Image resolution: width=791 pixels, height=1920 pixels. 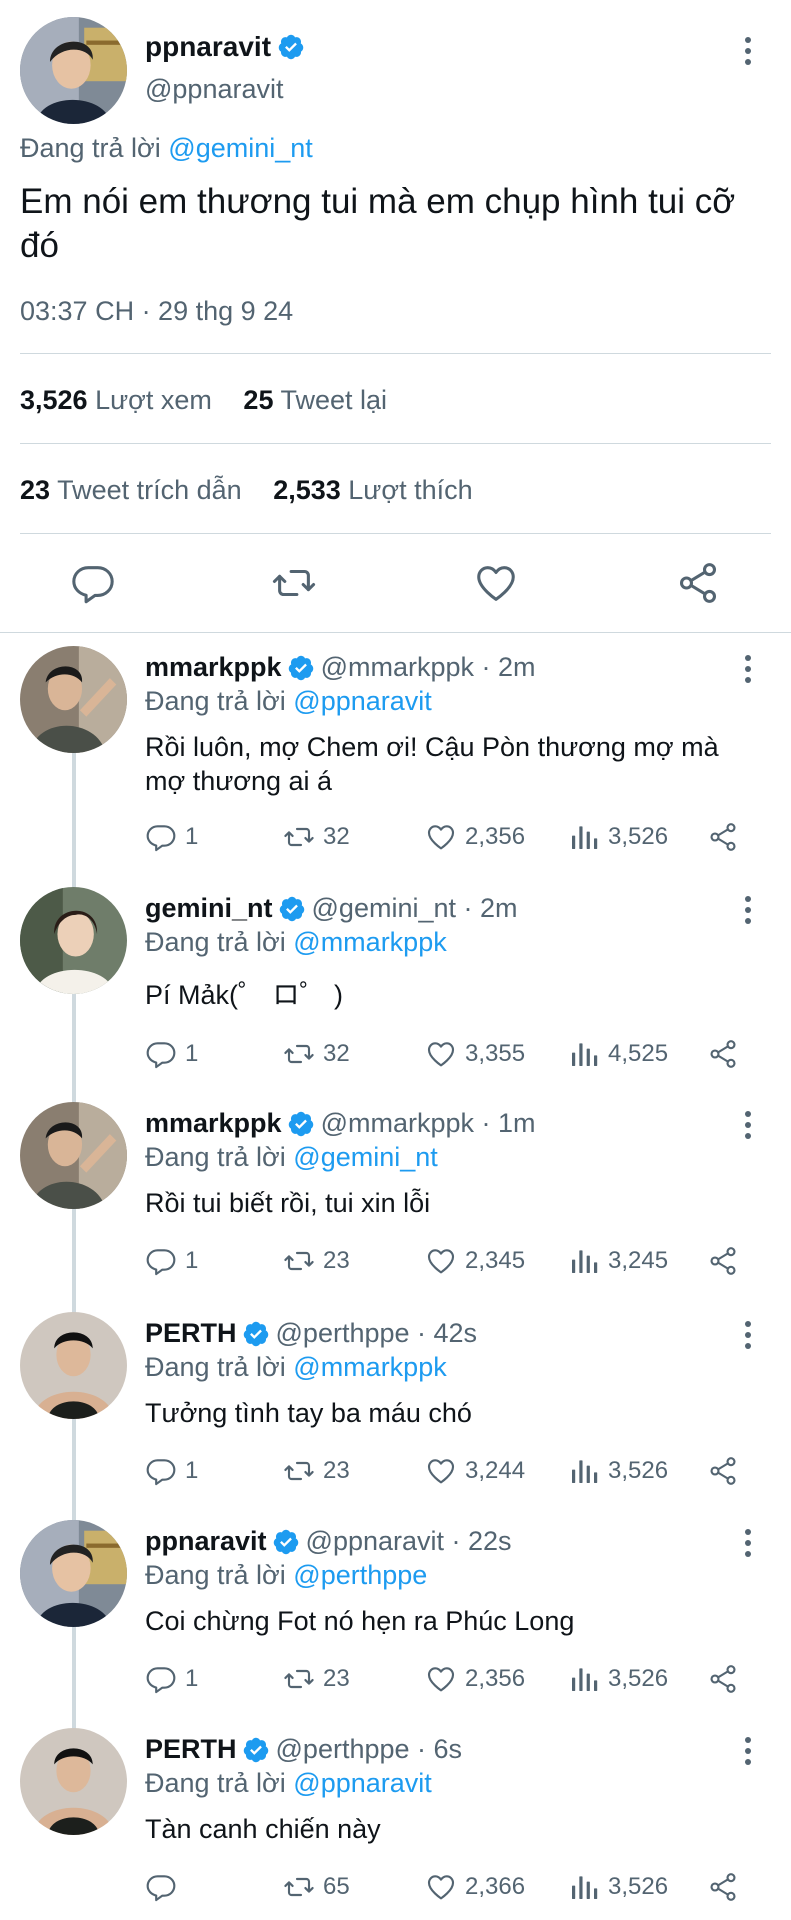 What do you see at coordinates (93, 583) in the screenshot?
I see `comment-icon` at bounding box center [93, 583].